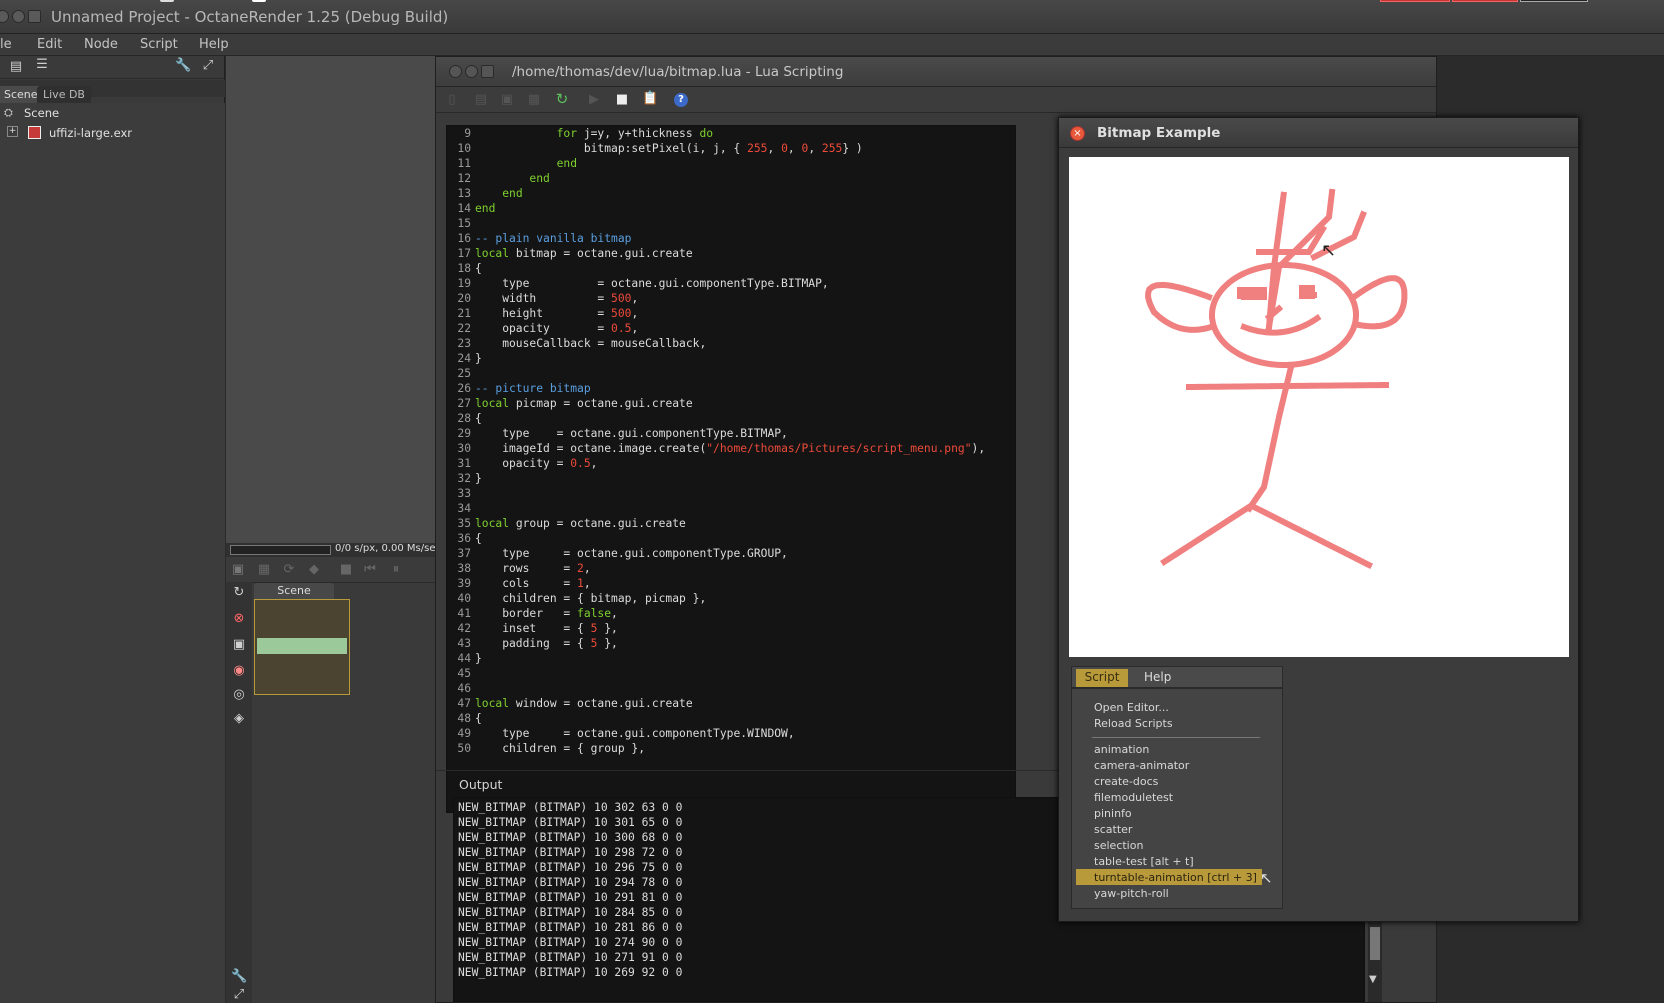 The height and width of the screenshot is (1003, 1664). Describe the element at coordinates (1121, 749) in the screenshot. I see `menu-item-script: animation` at that location.